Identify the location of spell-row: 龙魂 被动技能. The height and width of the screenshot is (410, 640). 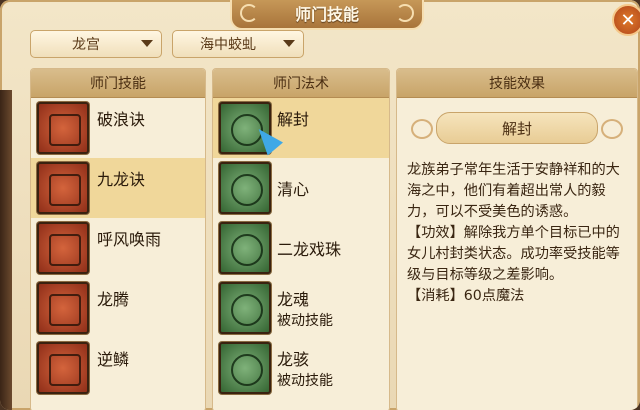
(301, 308).